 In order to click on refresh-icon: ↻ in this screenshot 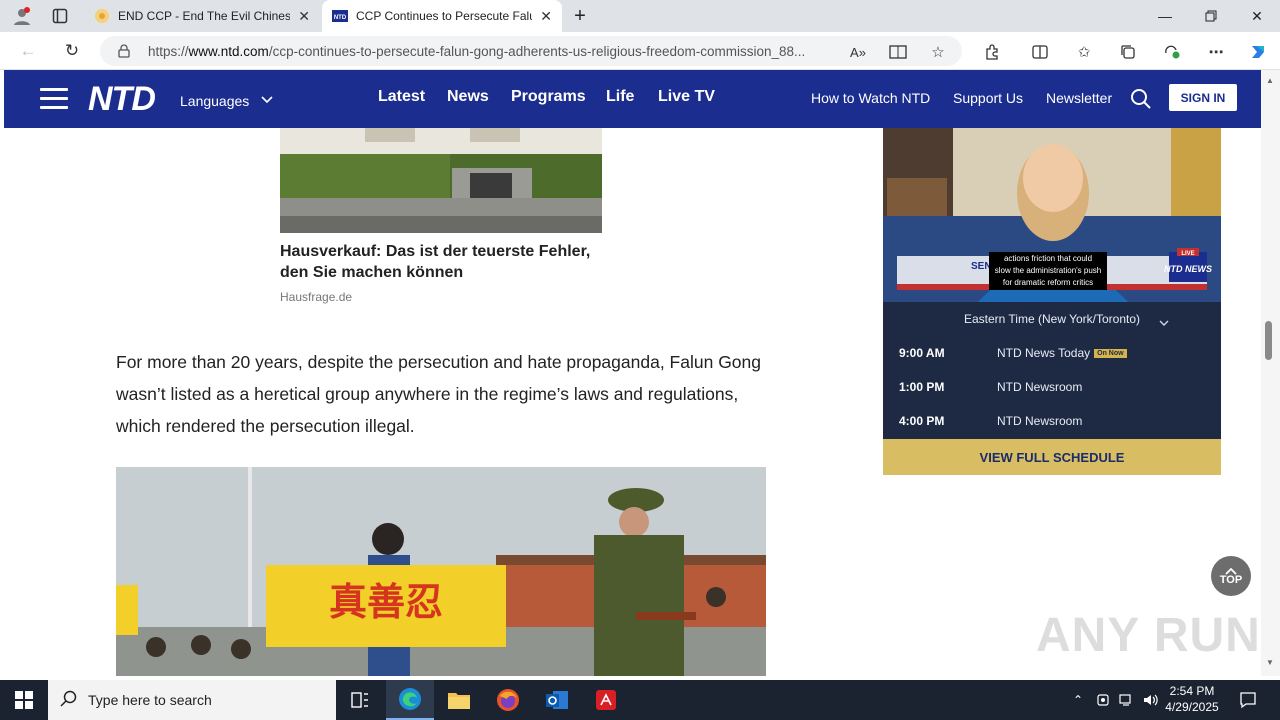, I will do `click(72, 51)`.